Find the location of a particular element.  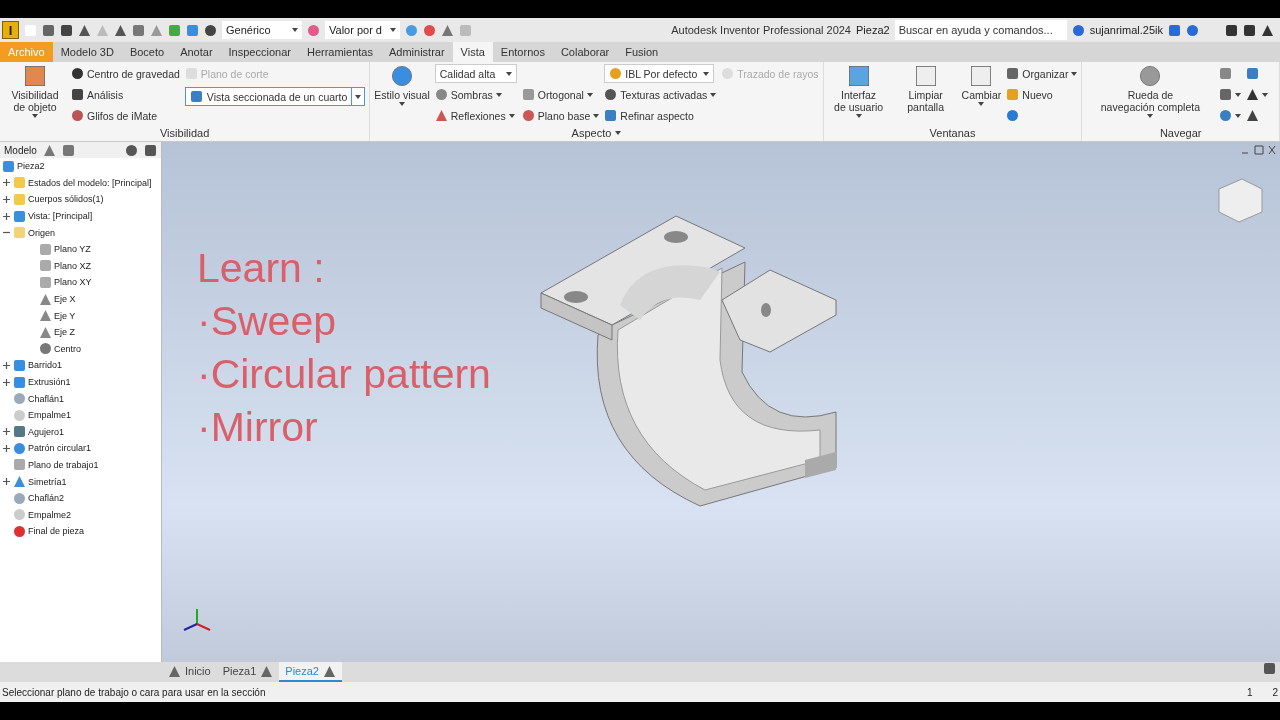

menu-tab: Colaborar is located at coordinates (585, 52).